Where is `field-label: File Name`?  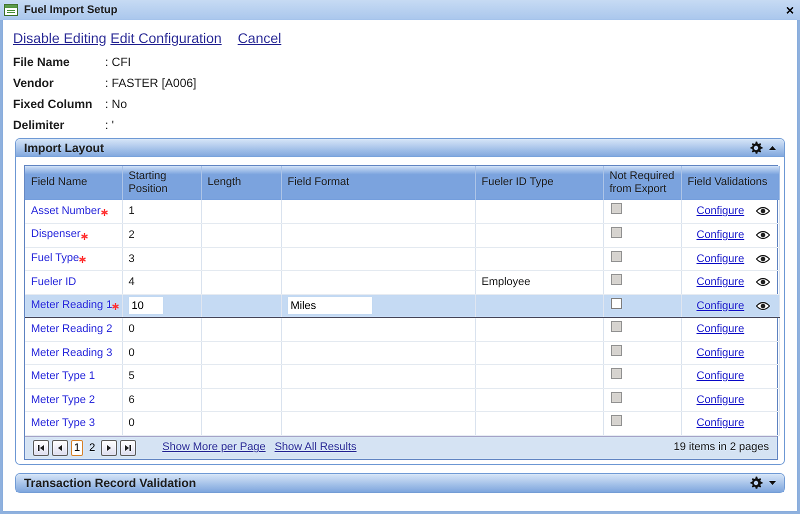
field-label: File Name is located at coordinates (42, 62).